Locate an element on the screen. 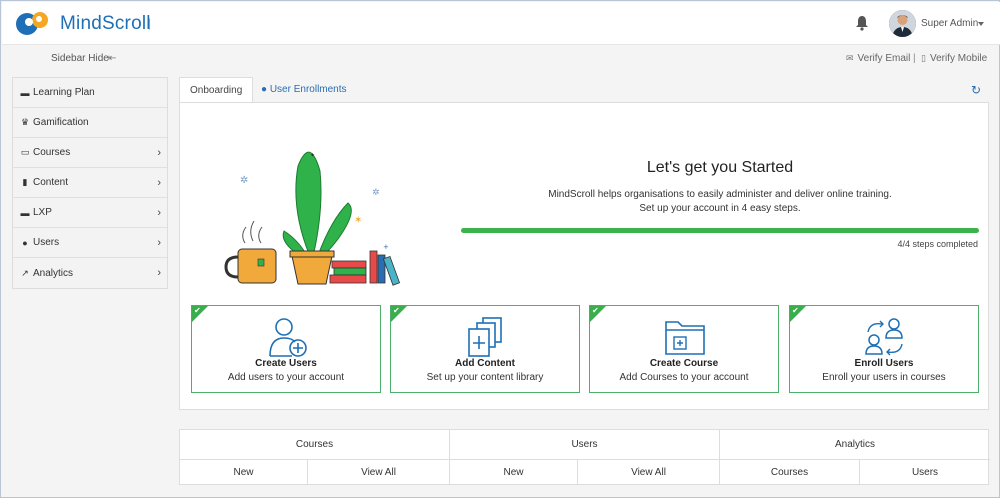  card-title: Enroll Users is located at coordinates (884, 363).